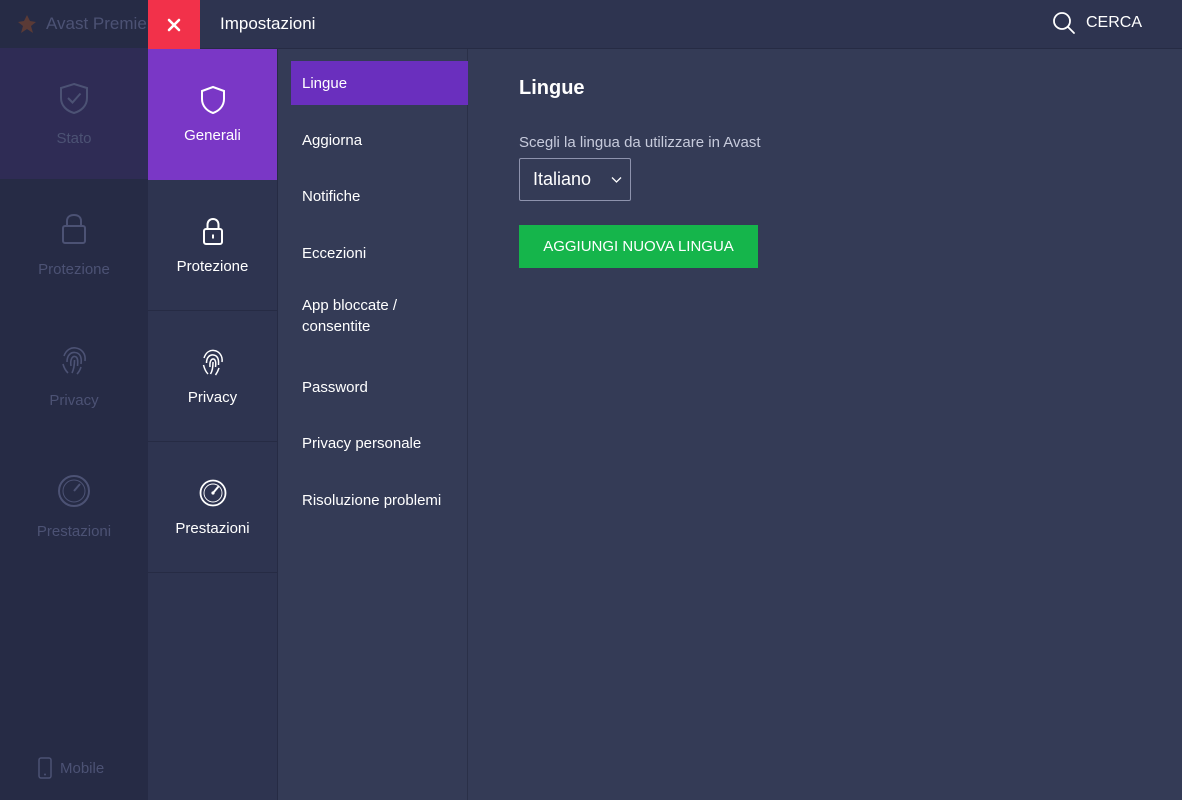 Image resolution: width=1182 pixels, height=800 pixels. Describe the element at coordinates (212, 528) in the screenshot. I see `category-label: Prestazioni` at that location.